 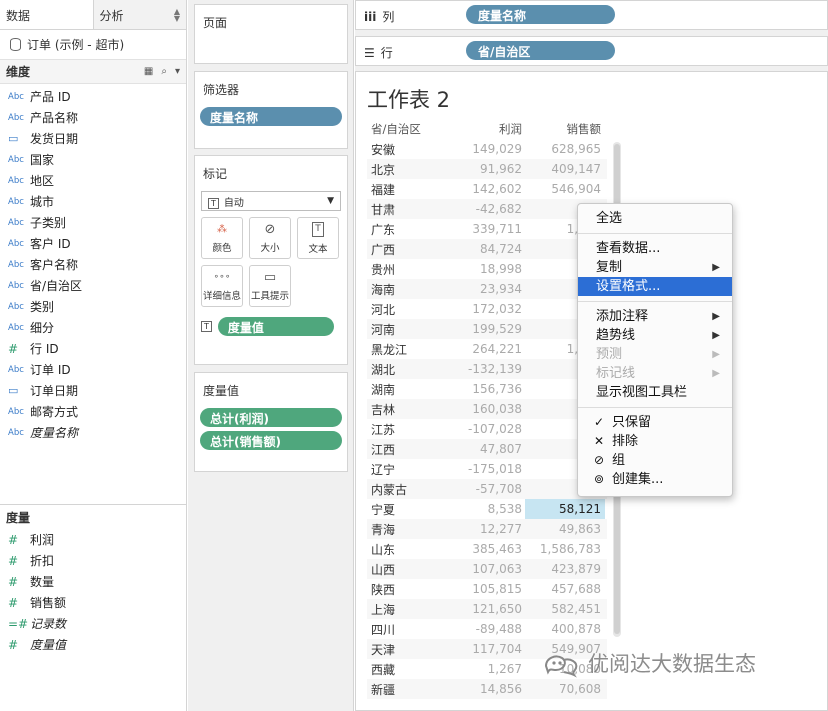 What do you see at coordinates (490, 529) in the screenshot?
I see `profit-cell: 12,277` at bounding box center [490, 529].